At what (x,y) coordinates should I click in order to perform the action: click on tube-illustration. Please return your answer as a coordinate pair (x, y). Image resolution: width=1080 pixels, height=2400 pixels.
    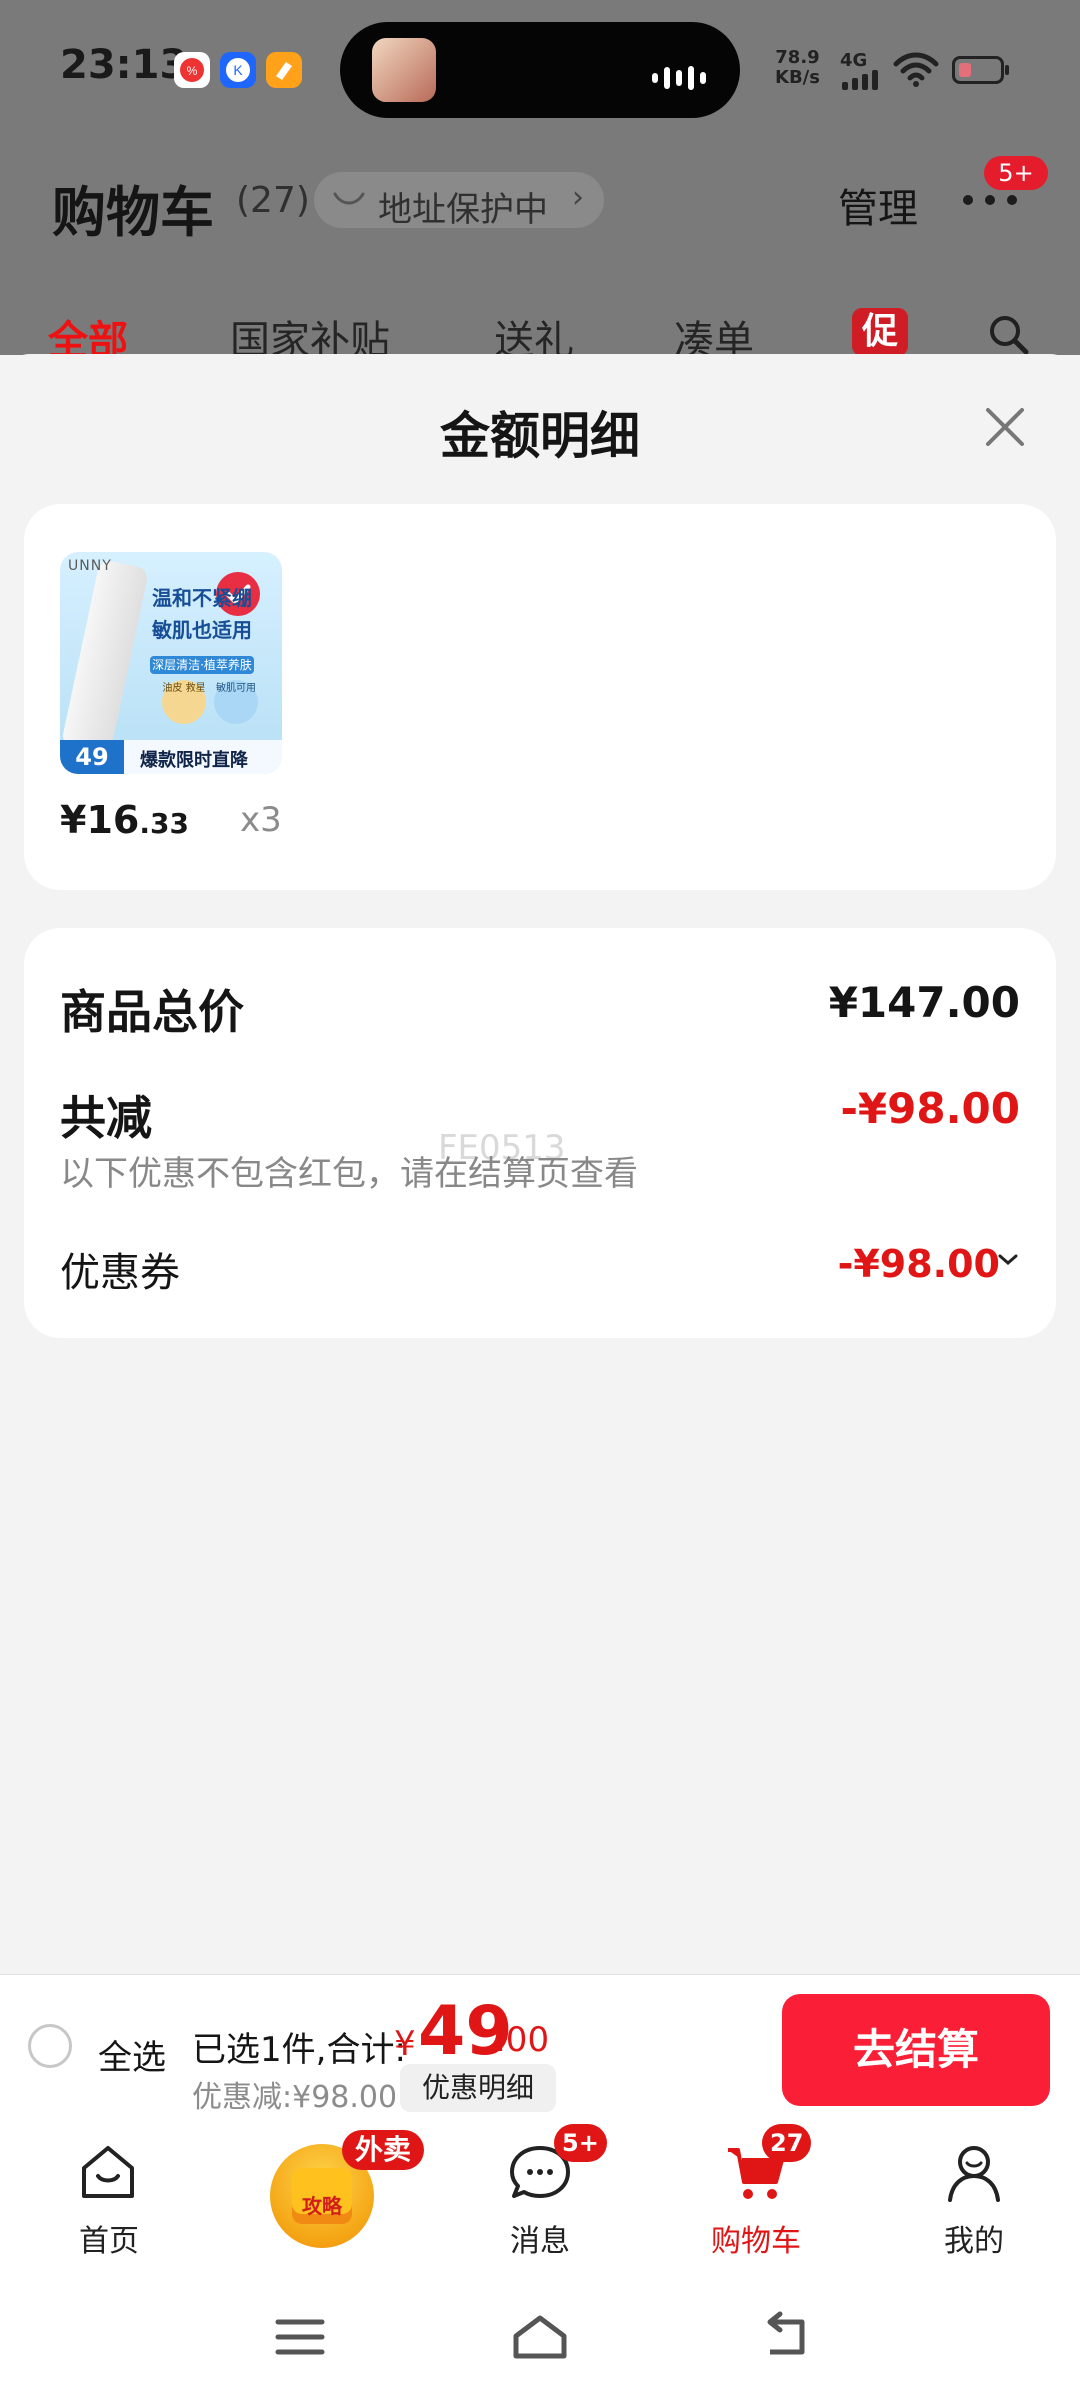
    Looking at the image, I should click on (105, 657).